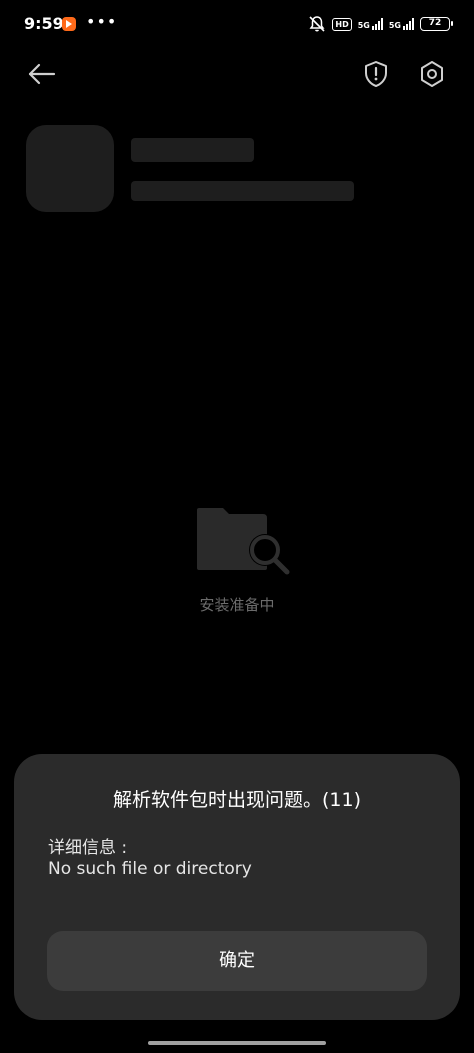  I want to click on app-info-placeholder, so click(242, 191).